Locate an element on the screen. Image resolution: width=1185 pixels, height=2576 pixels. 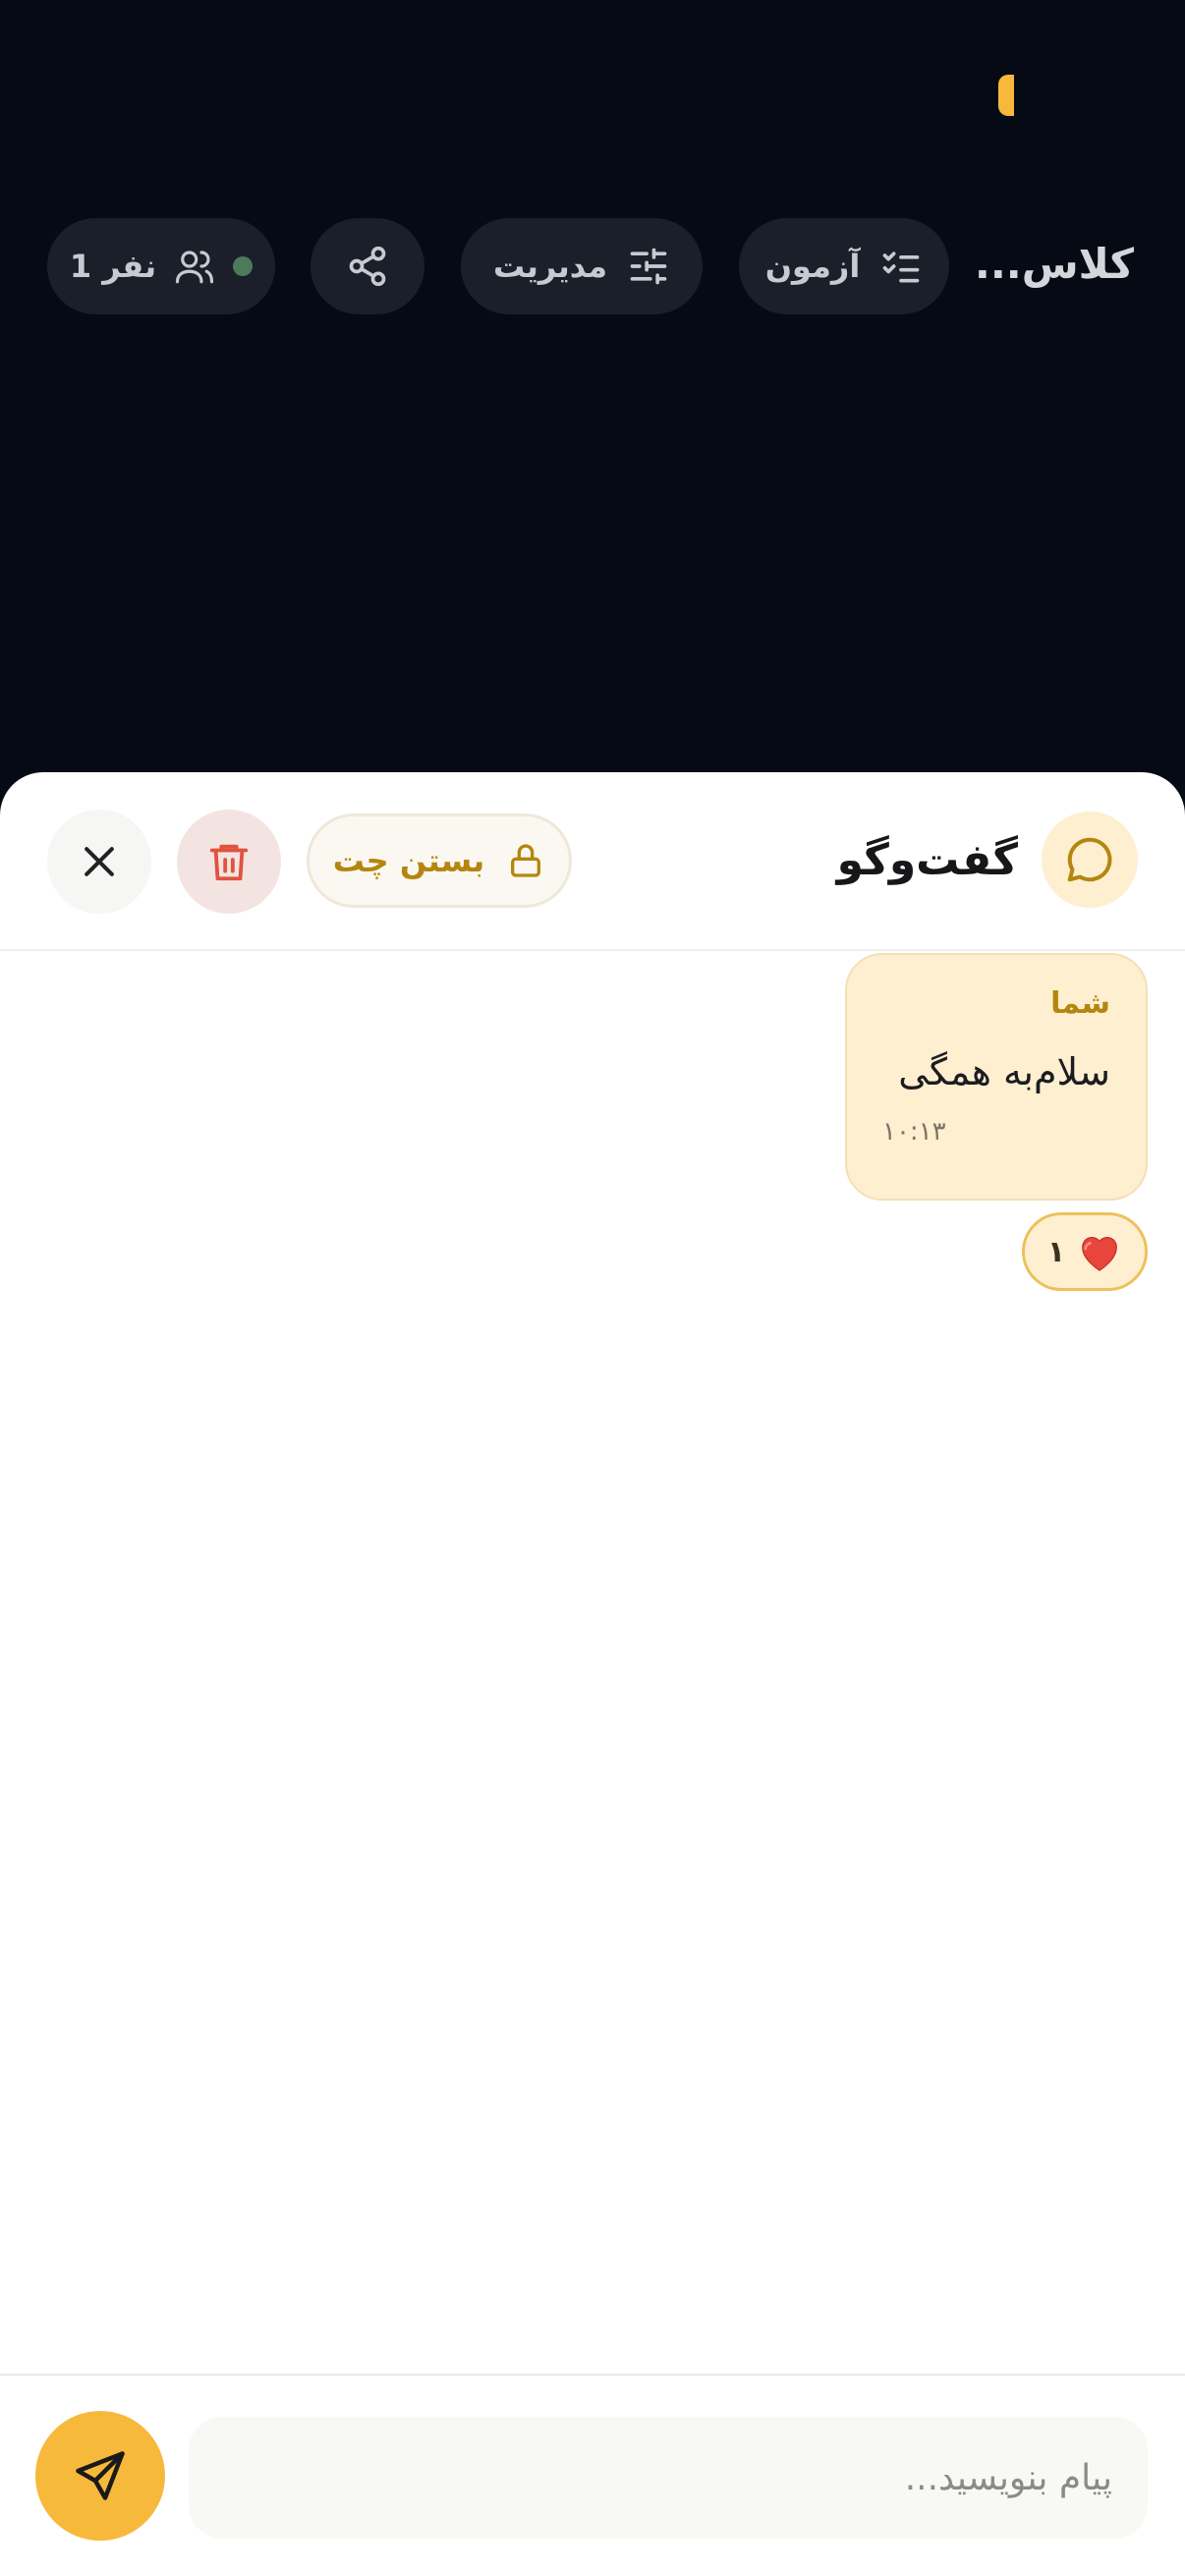
manage-button: مدیریت is located at coordinates (582, 266).